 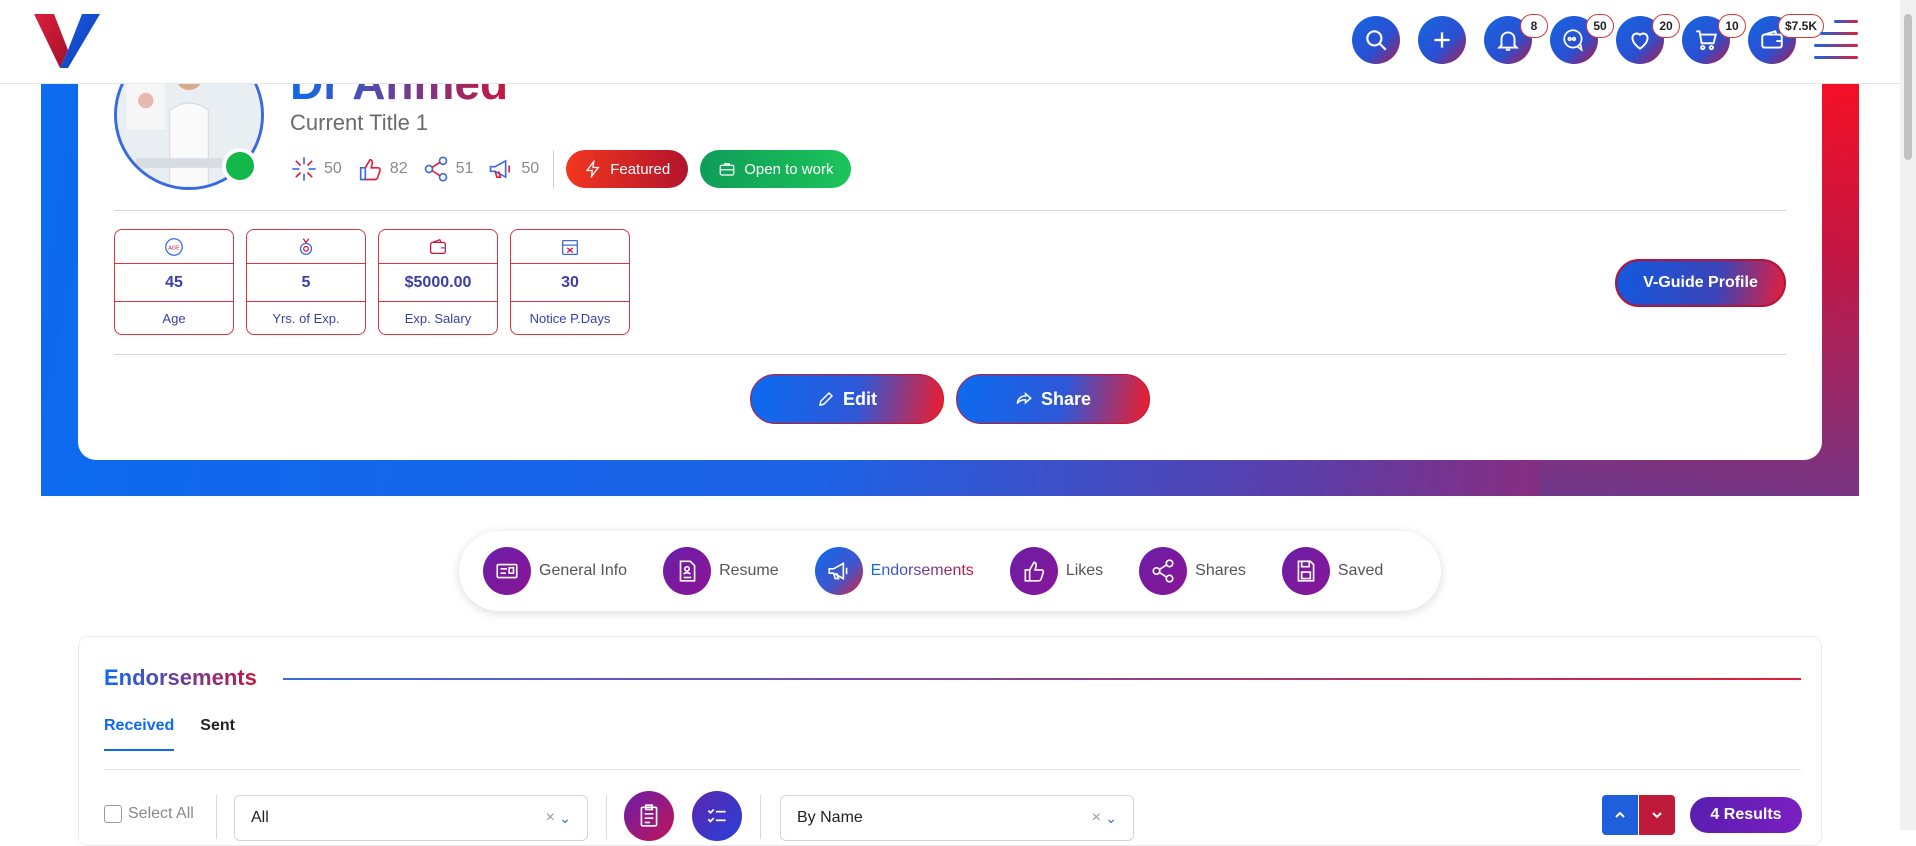 I want to click on chevron-up-icon, so click(x=1620, y=814).